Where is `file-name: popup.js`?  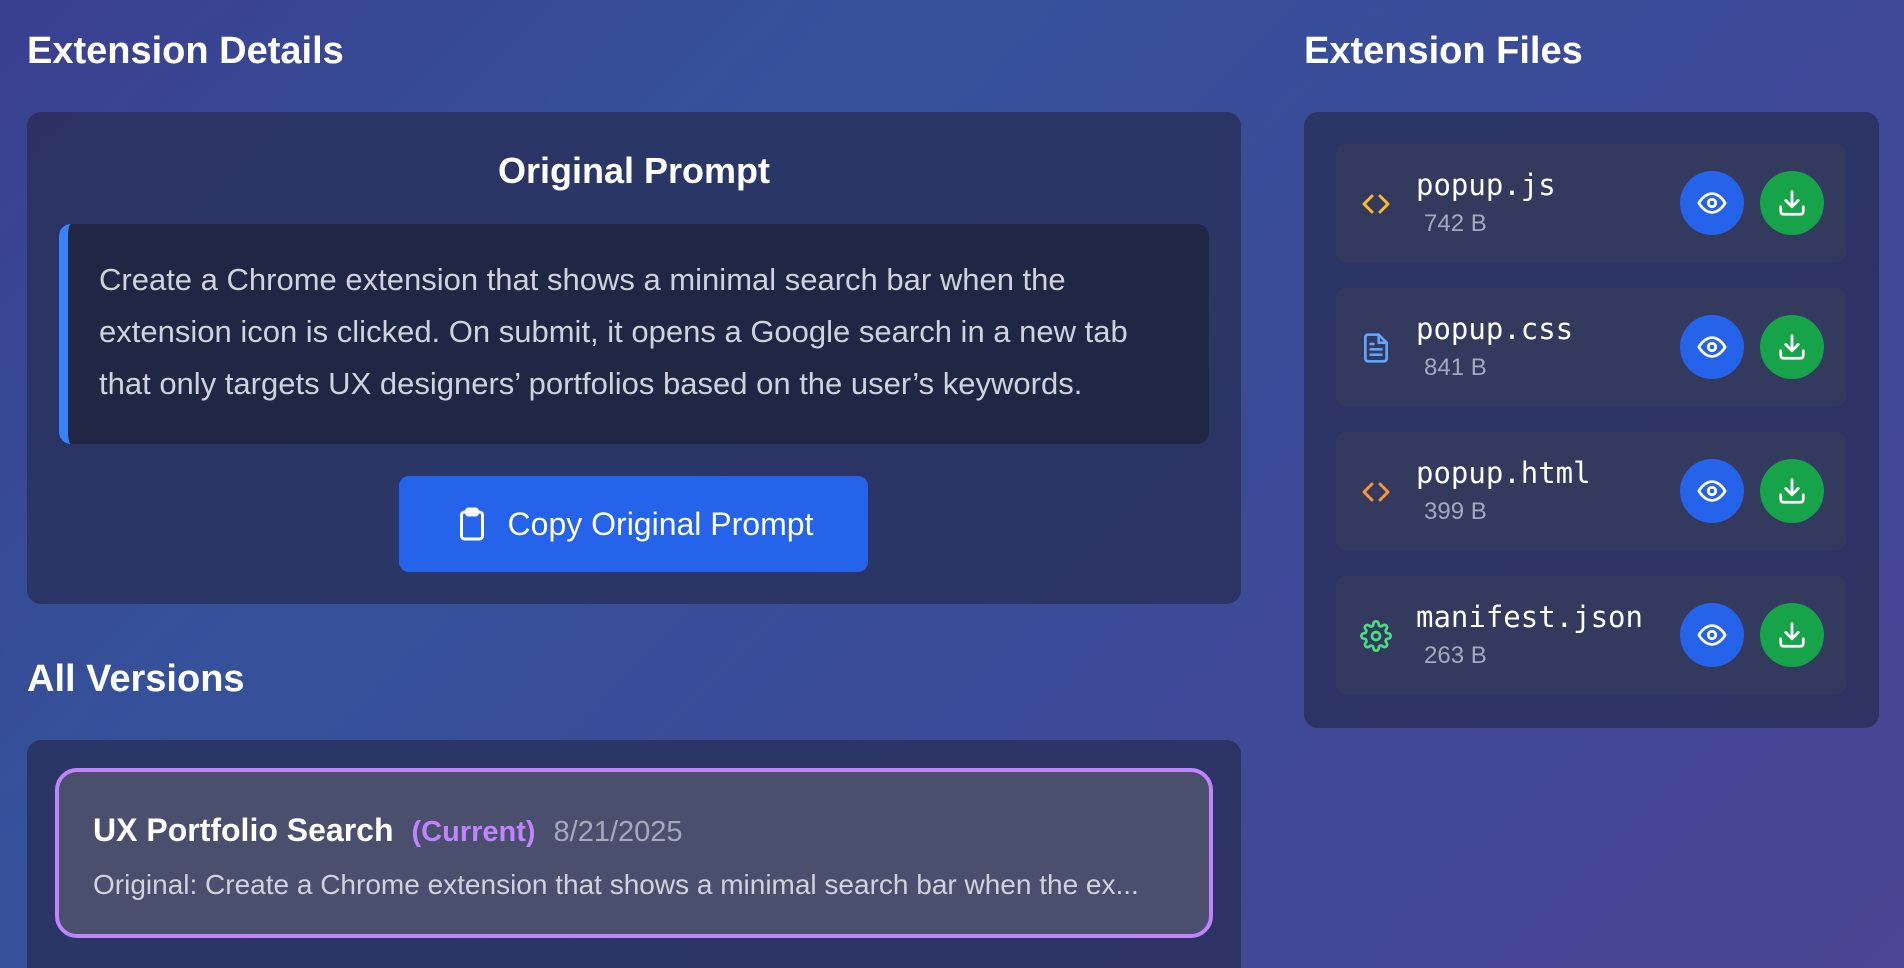 file-name: popup.js is located at coordinates (1486, 185).